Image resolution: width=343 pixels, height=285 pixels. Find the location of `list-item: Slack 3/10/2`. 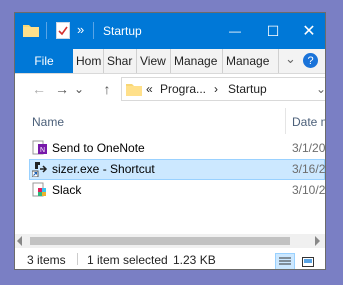

list-item: Slack 3/10/2 is located at coordinates (177, 190).